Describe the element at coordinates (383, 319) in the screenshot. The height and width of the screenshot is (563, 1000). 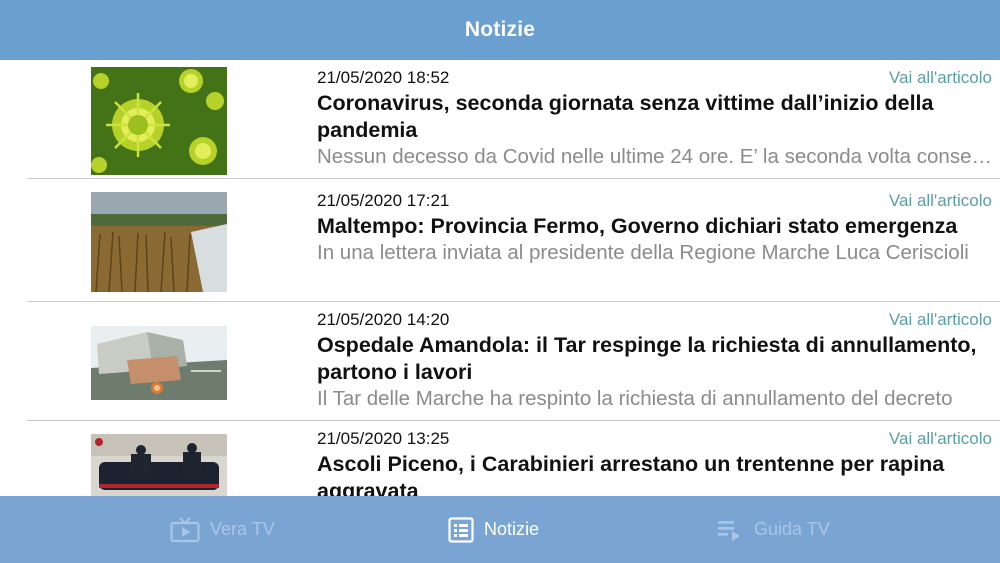
I see `article-date: 21/05/2020 14:20` at that location.